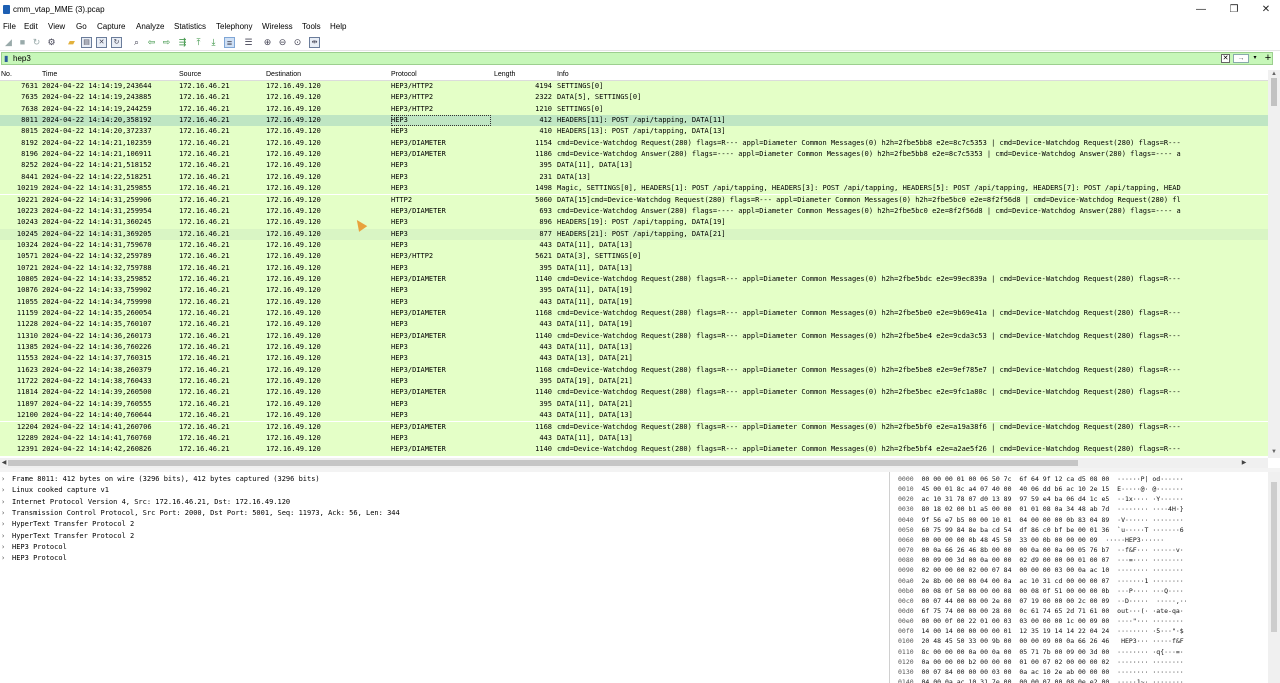 The height and width of the screenshot is (683, 1280). Describe the element at coordinates (22, 42) in the screenshot. I see `stop-icon: ■` at that location.